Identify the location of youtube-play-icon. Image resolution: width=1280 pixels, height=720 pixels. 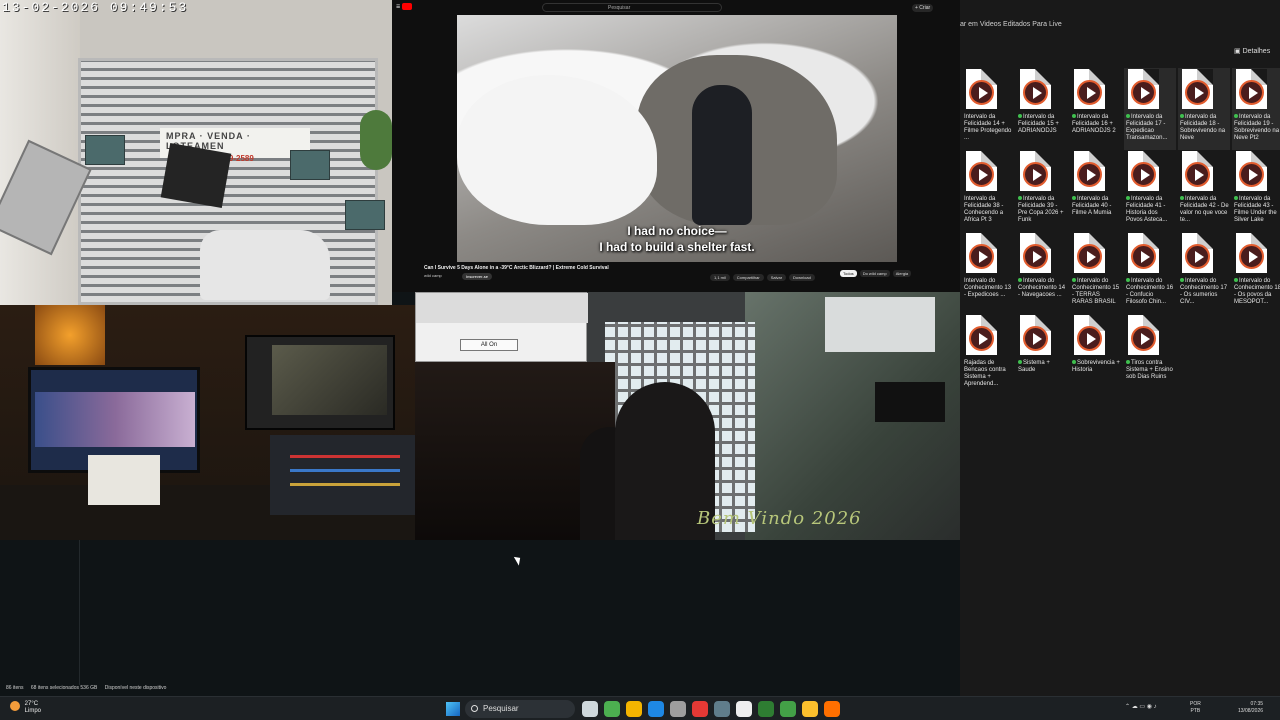
(407, 6).